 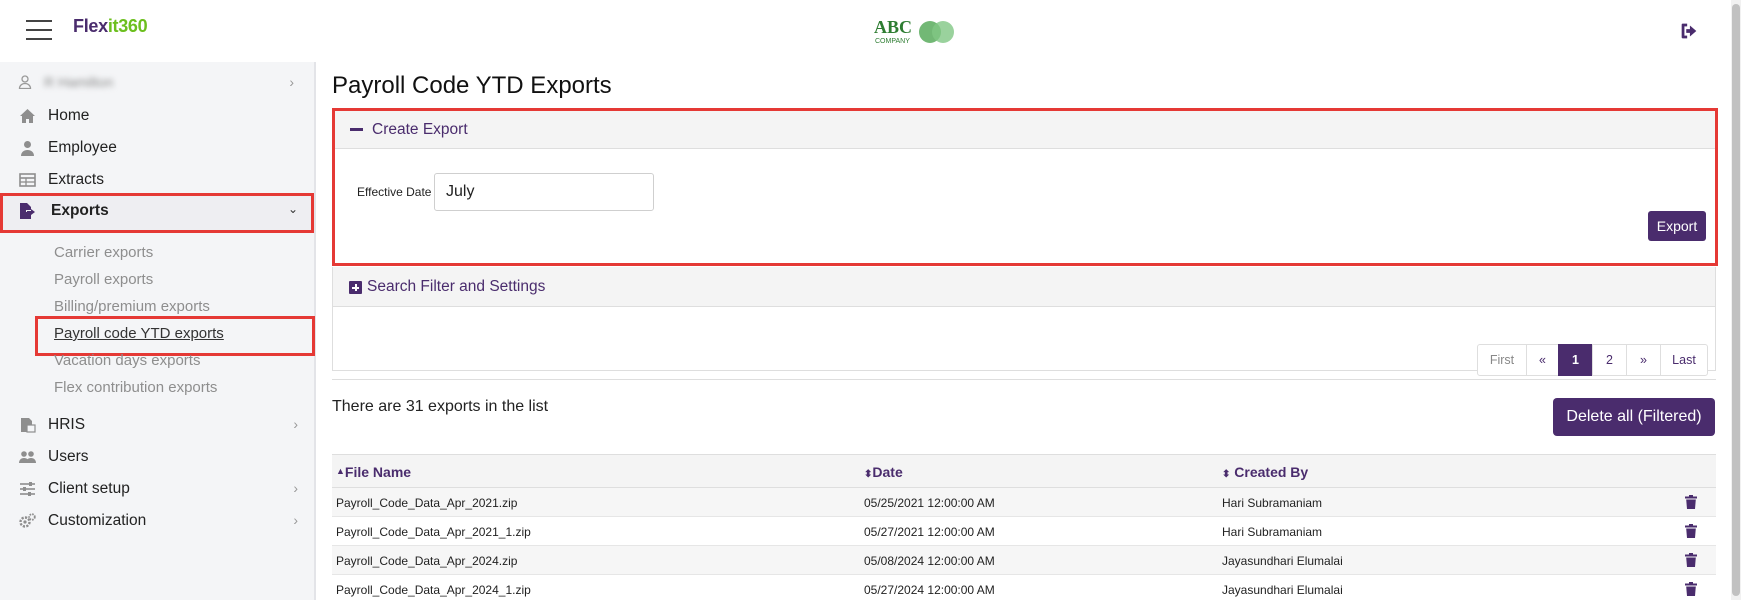 What do you see at coordinates (157, 148) in the screenshot?
I see `sidebar-item-employee: Employee` at bounding box center [157, 148].